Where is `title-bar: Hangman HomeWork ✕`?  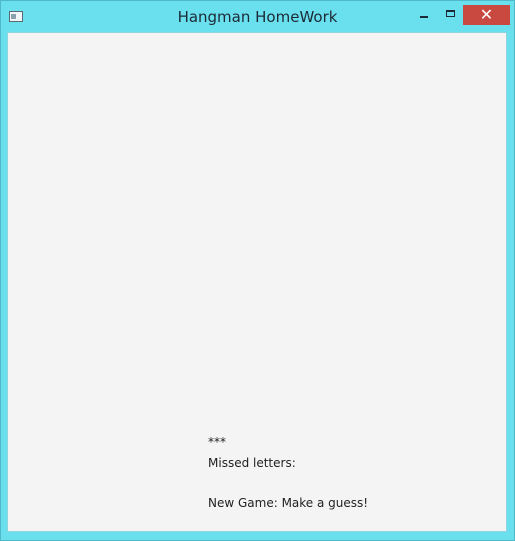
title-bar: Hangman HomeWork ✕ is located at coordinates (257, 16).